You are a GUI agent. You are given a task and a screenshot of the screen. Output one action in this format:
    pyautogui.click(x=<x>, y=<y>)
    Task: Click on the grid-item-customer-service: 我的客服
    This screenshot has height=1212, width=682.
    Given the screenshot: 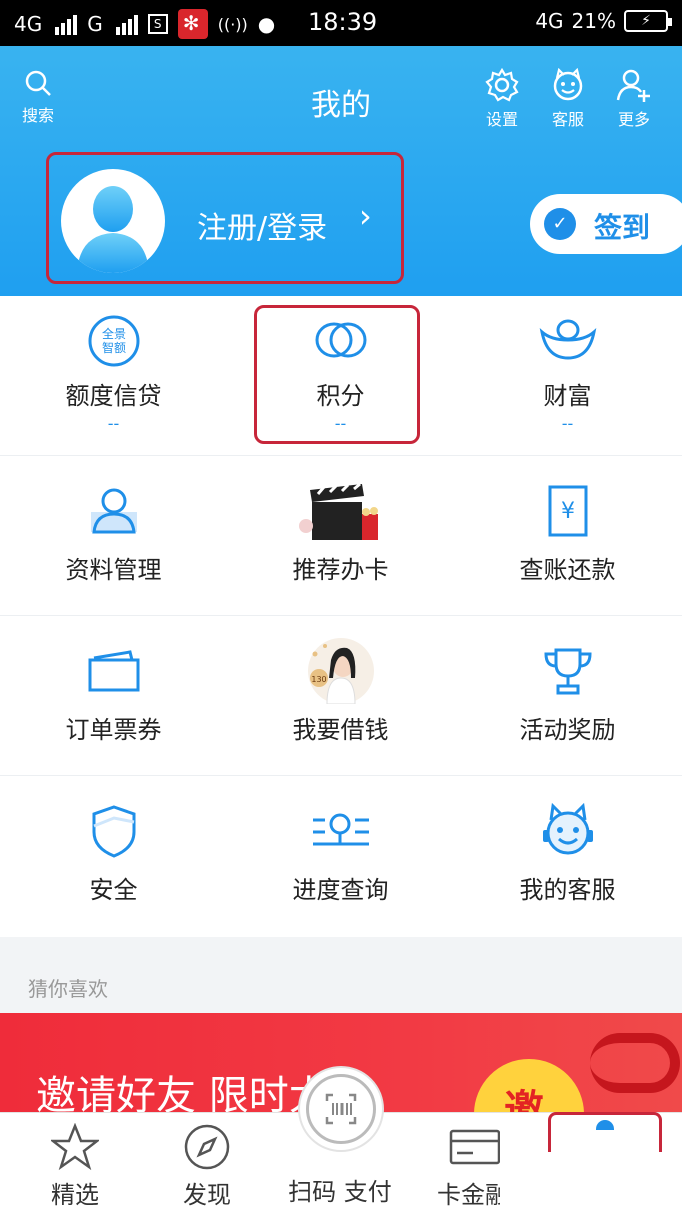 What is the action you would take?
    pyautogui.click(x=567, y=856)
    